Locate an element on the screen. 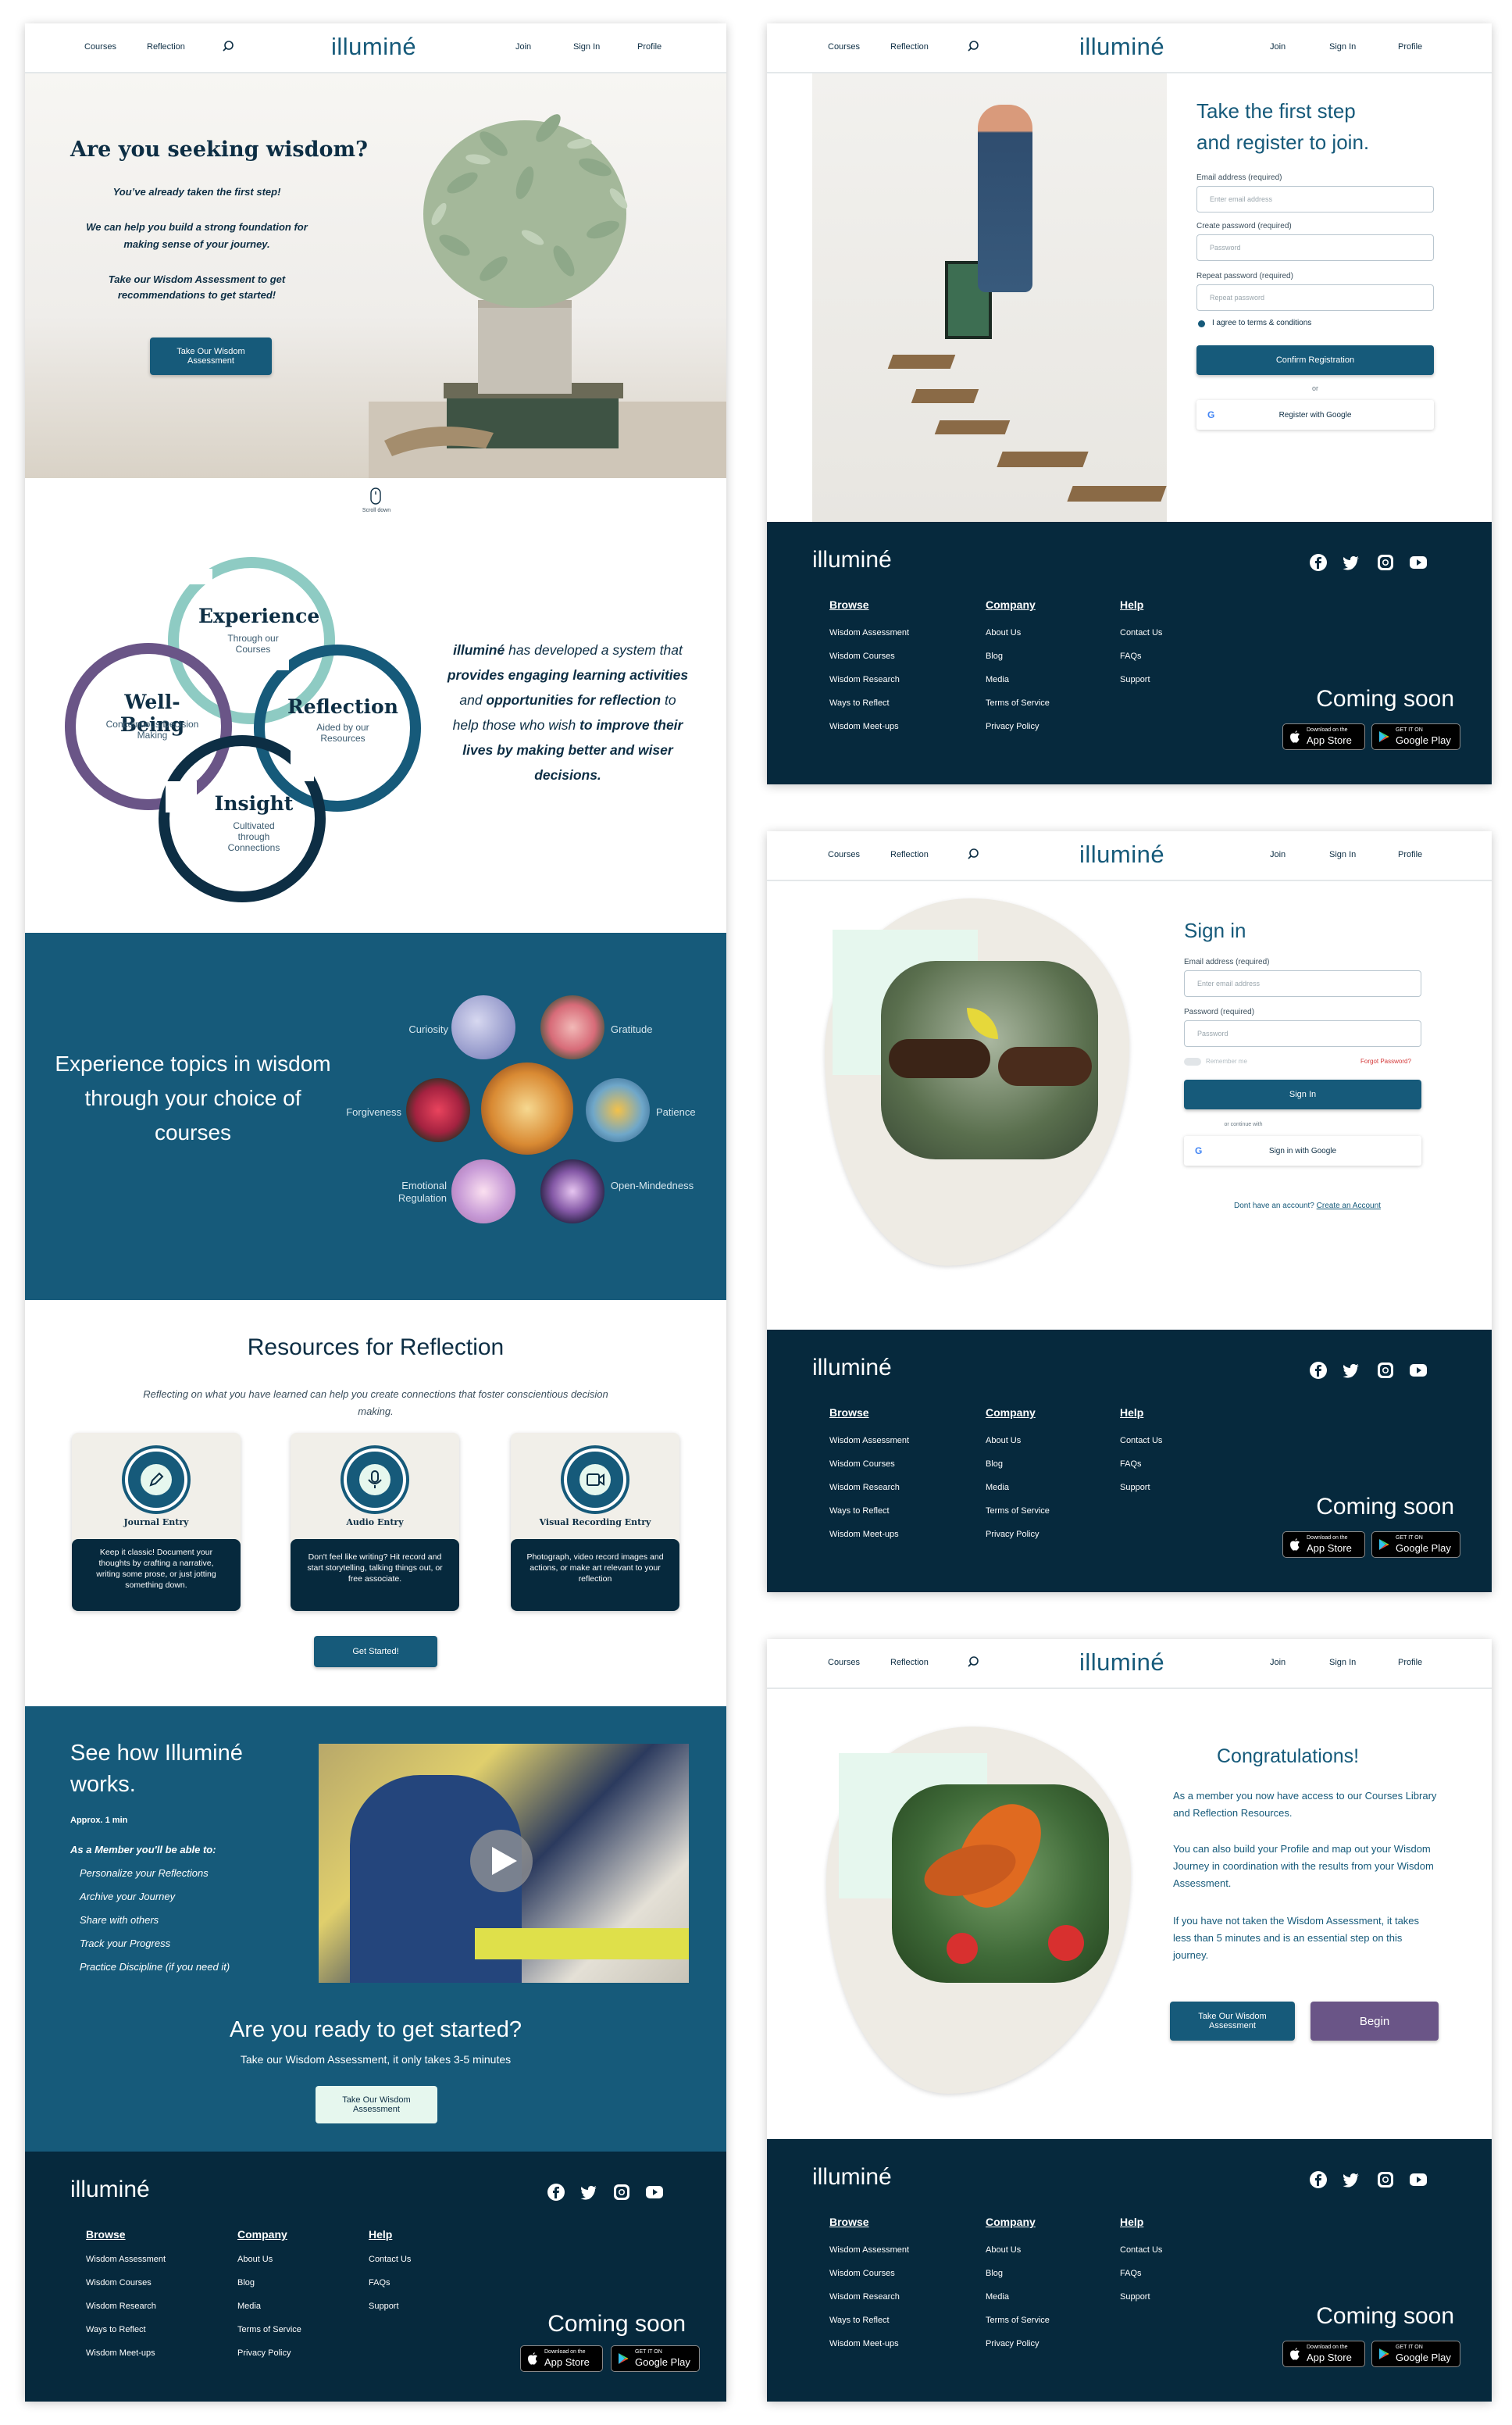 This screenshot has width=1512, height=2425. signin-google-button: G Sign in with Google is located at coordinates (1302, 1151).